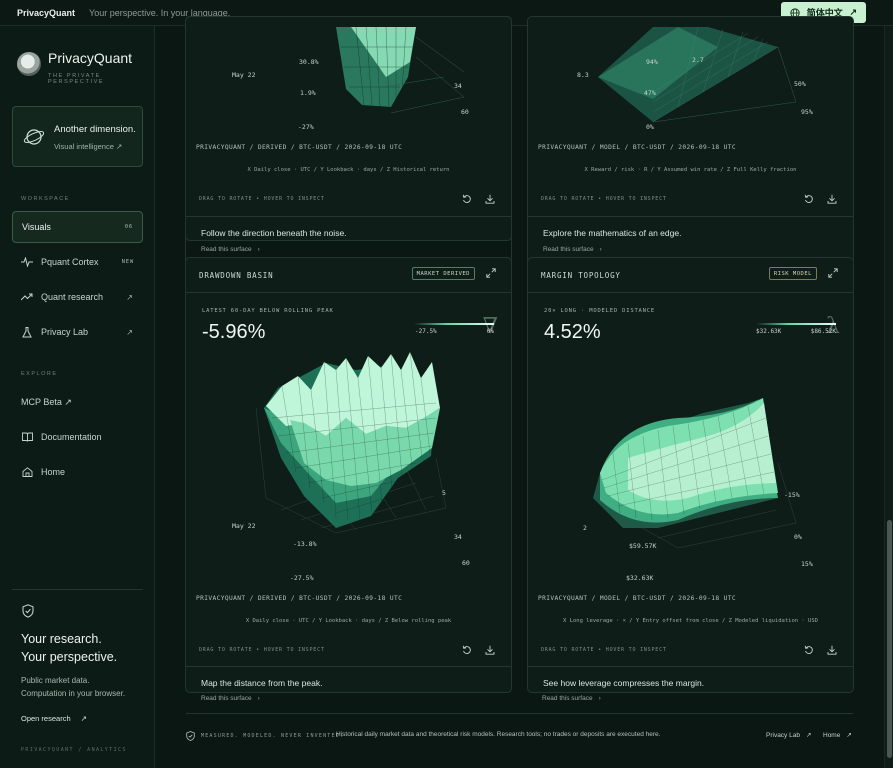 Image resolution: width=893 pixels, height=768 pixels. Describe the element at coordinates (76, 79) in the screenshot. I see `app-subtitle: THE PRIVATE PERSPECTIVE` at that location.